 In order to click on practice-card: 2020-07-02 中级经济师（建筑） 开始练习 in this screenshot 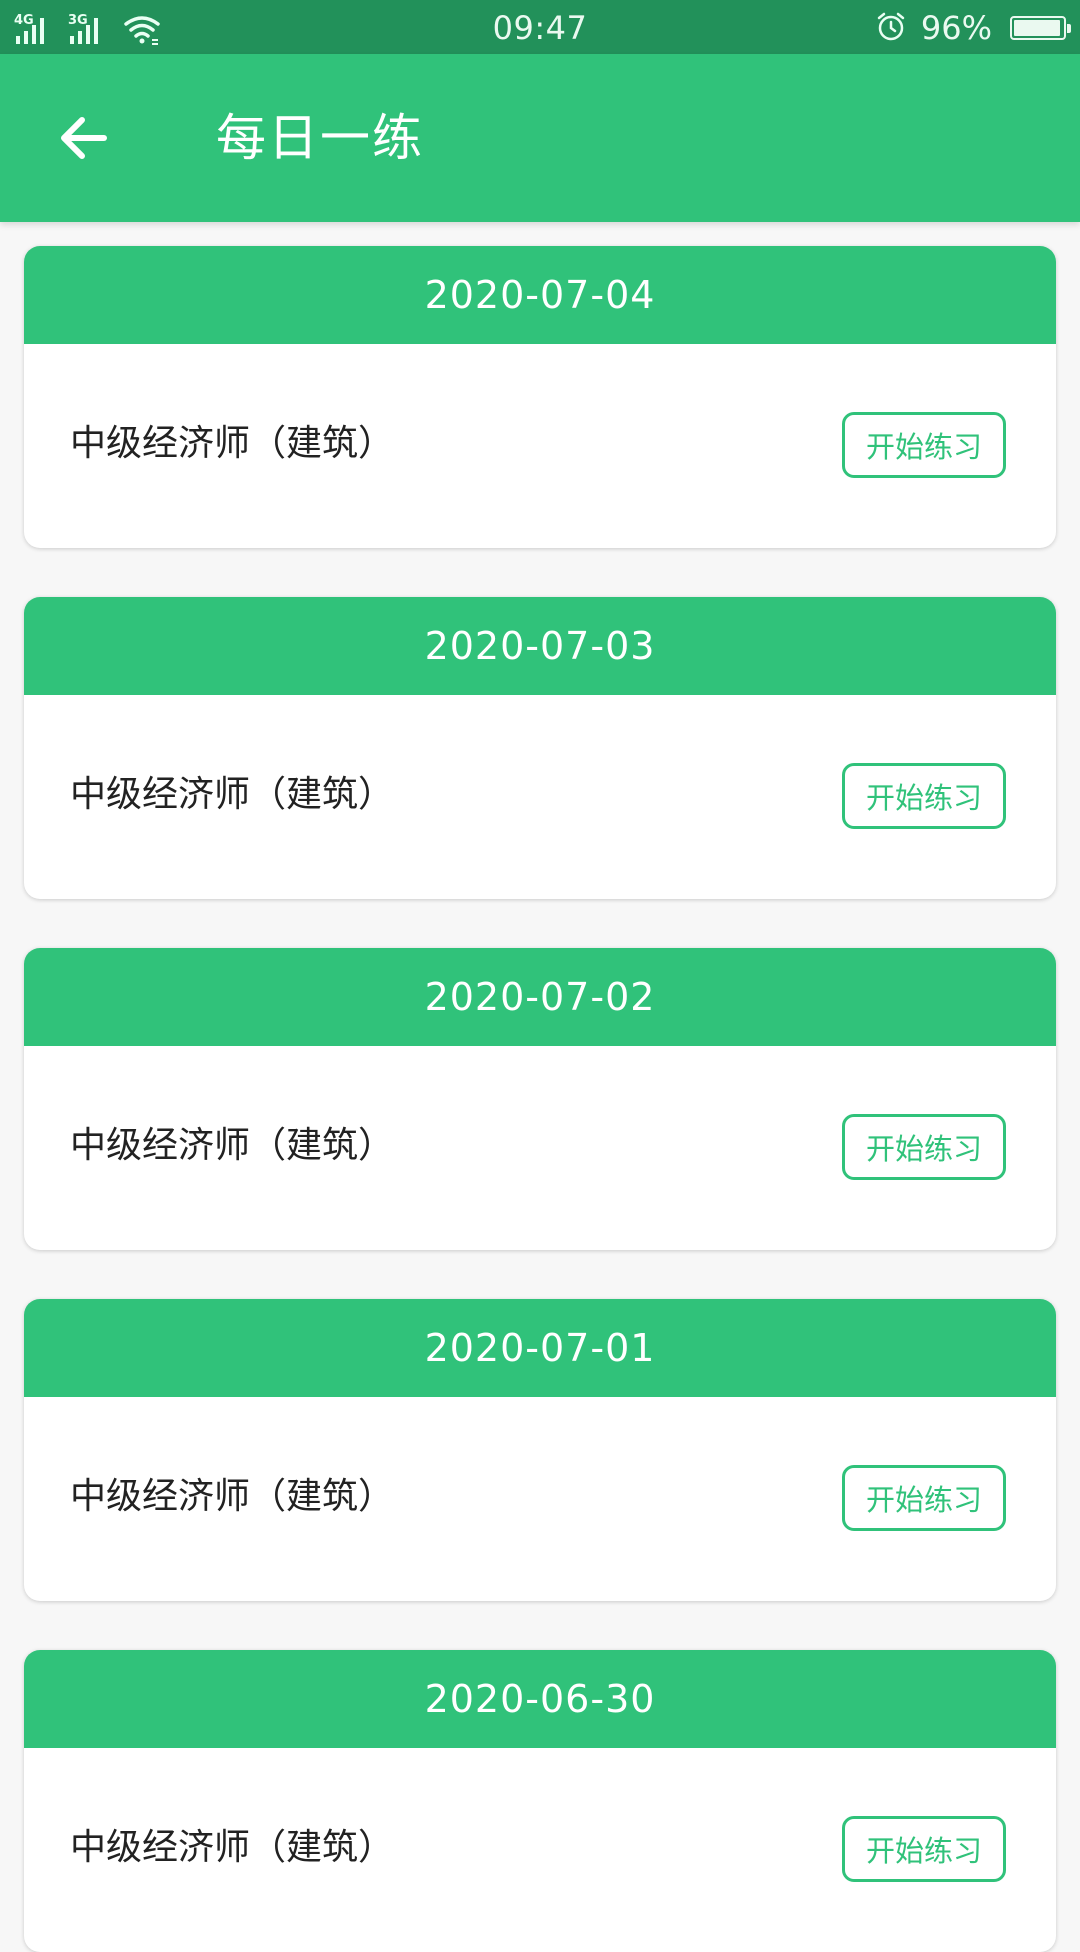, I will do `click(540, 1099)`.